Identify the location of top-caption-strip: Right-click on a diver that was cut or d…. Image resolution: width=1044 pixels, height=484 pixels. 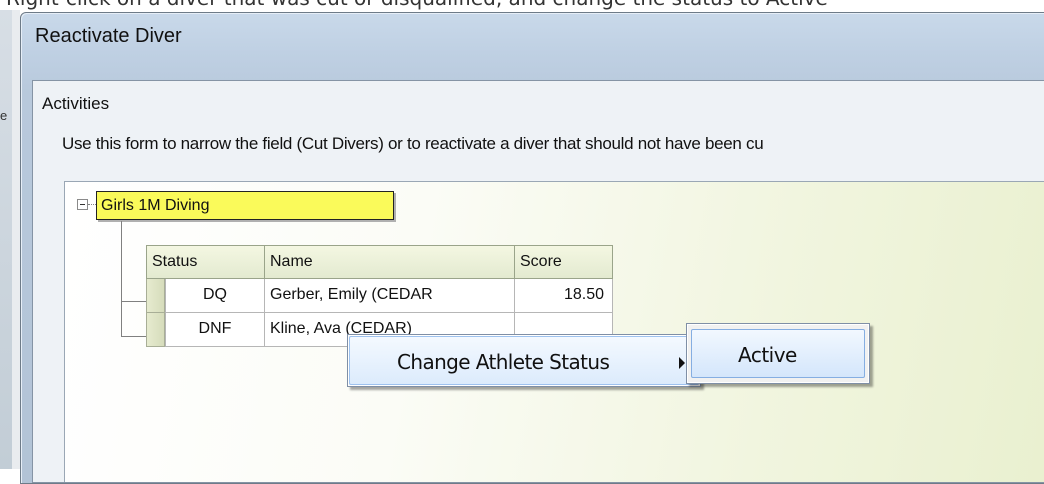
(522, 5).